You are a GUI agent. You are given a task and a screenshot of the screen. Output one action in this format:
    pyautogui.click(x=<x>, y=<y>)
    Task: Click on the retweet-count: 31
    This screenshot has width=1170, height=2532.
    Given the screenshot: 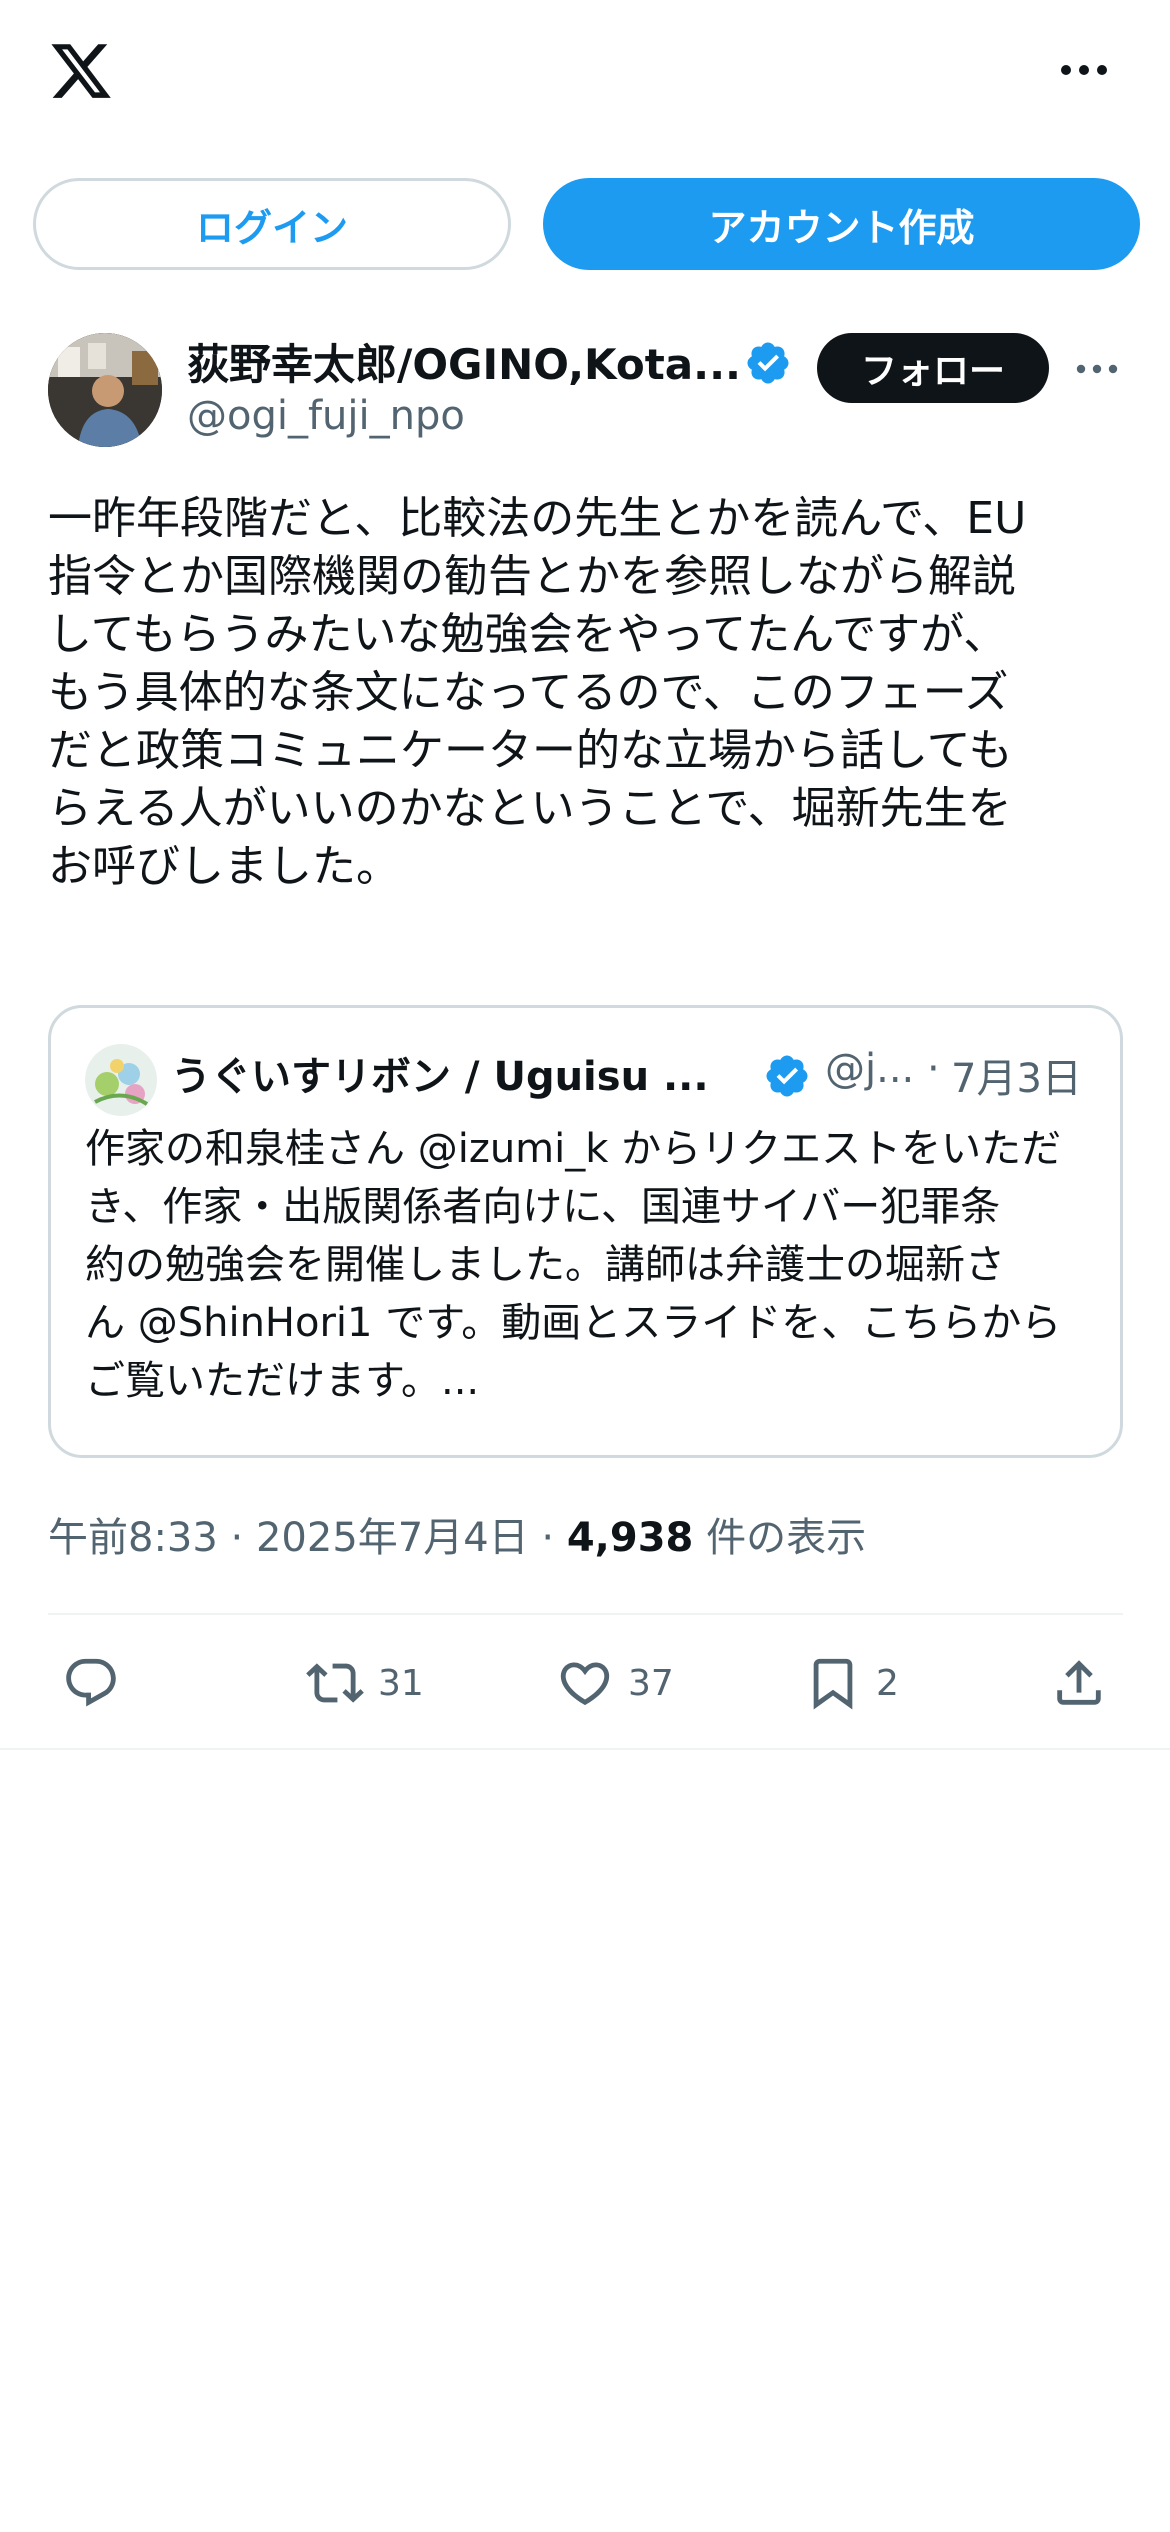 What is the action you would take?
    pyautogui.click(x=401, y=1683)
    